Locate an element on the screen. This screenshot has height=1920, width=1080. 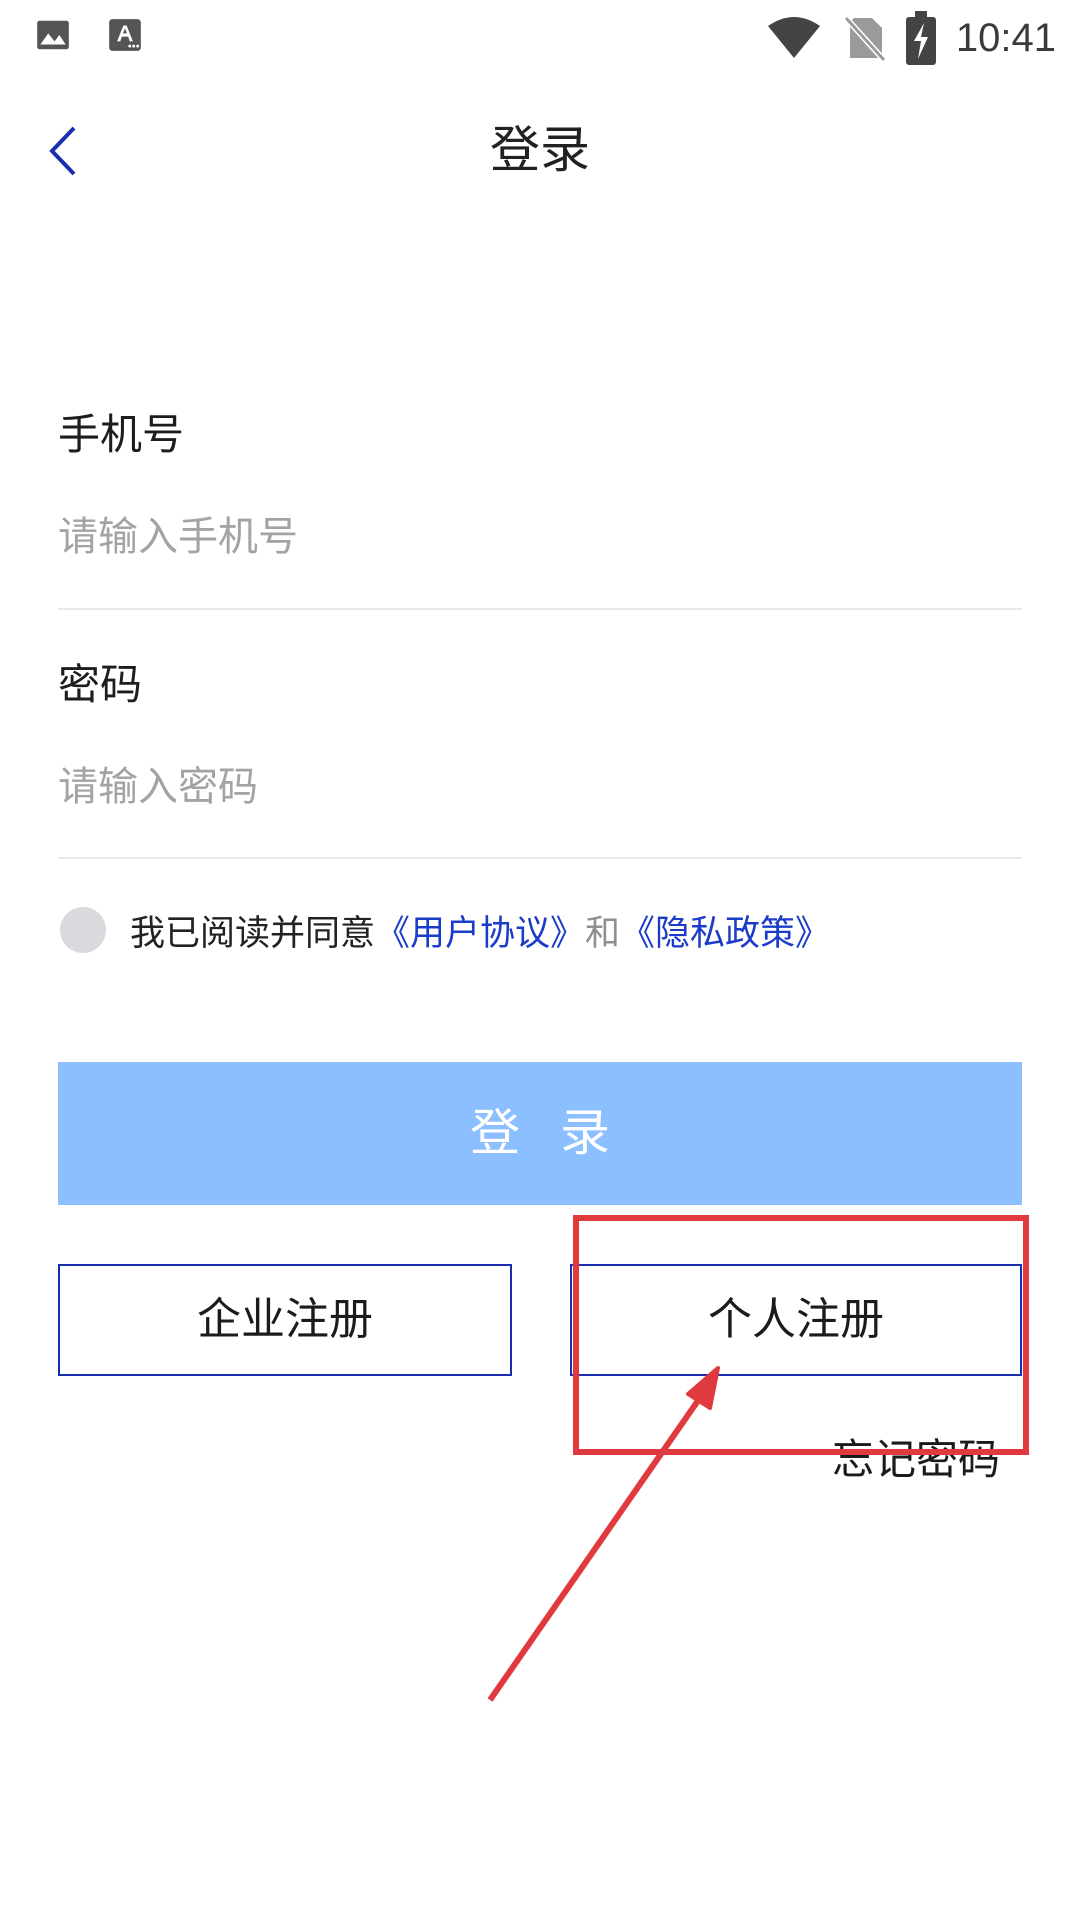
forgot-password-link: 忘记密码 is located at coordinates (916, 1460).